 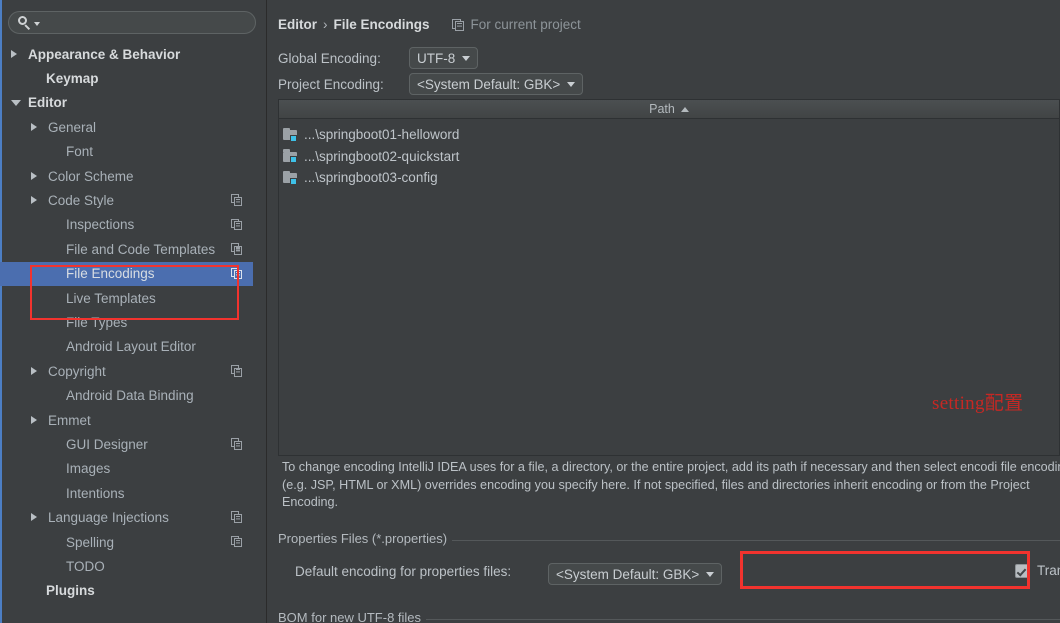 I want to click on sidebar-item-file-and-code-templates: File and Code Templates, so click(x=126, y=249).